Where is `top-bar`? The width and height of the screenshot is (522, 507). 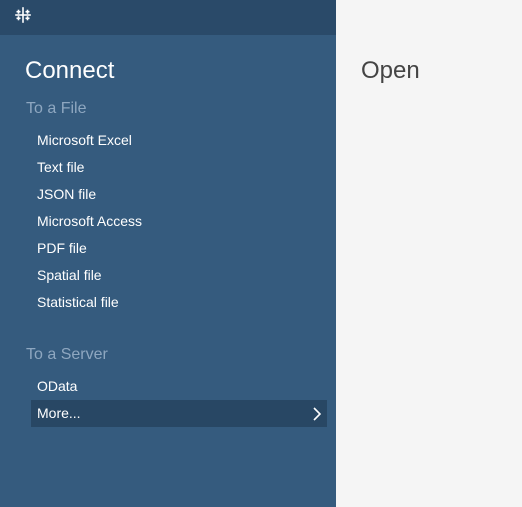 top-bar is located at coordinates (168, 17).